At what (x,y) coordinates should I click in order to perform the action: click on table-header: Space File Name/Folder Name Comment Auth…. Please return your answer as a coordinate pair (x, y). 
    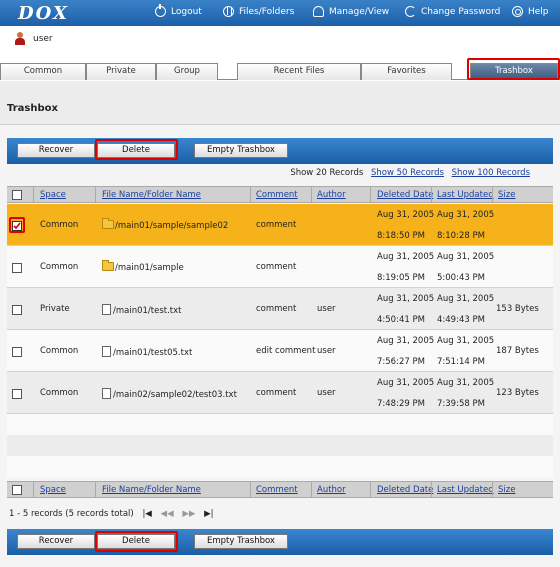
    Looking at the image, I should click on (280, 194).